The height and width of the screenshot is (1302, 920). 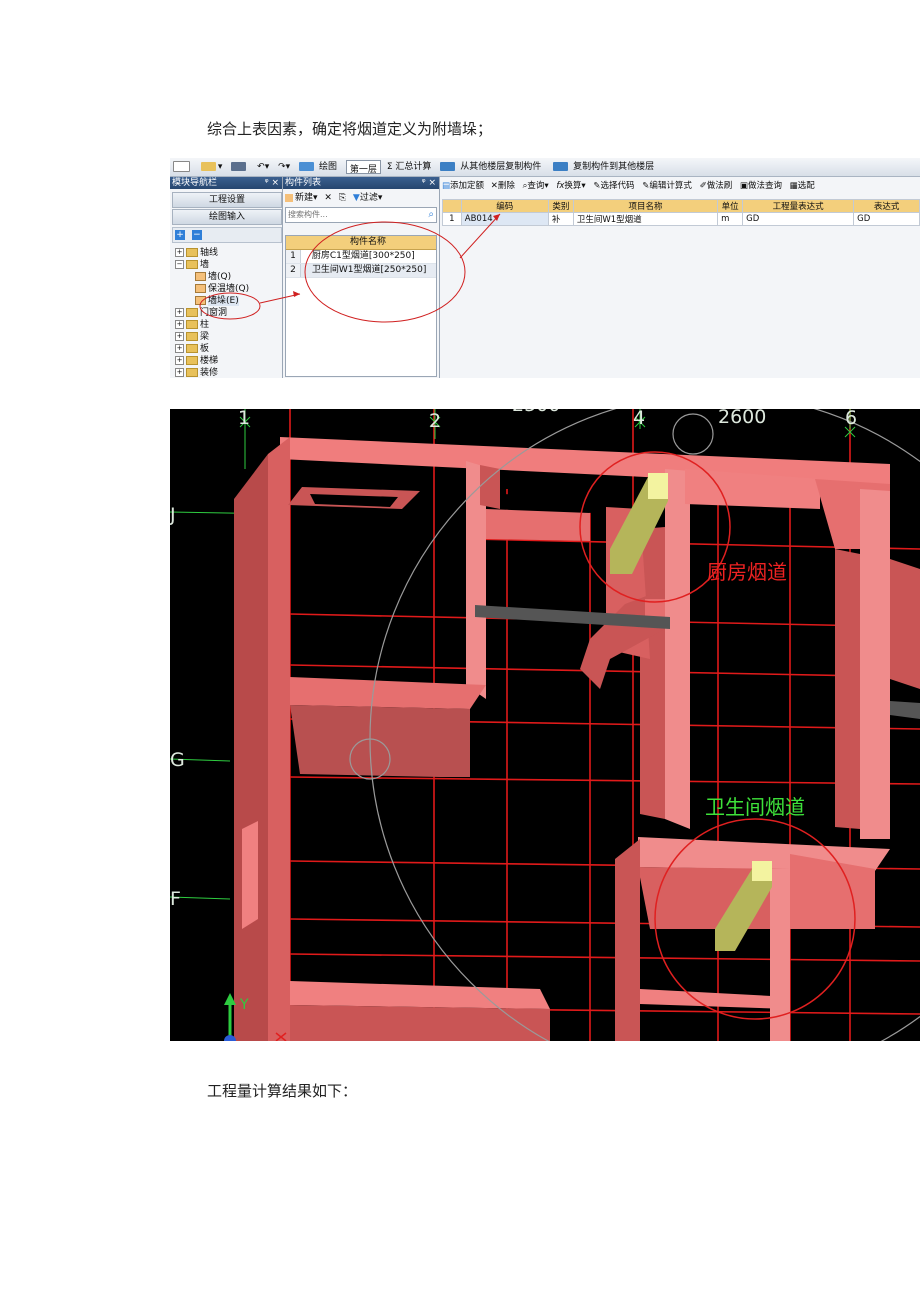 I want to click on axis-label-g: G, so click(x=177, y=760).